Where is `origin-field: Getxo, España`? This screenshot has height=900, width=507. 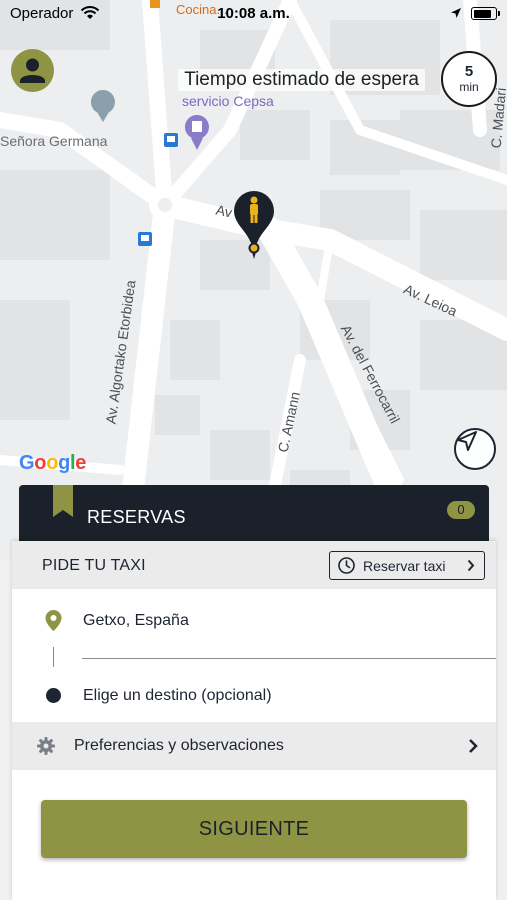
origin-field: Getxo, España is located at coordinates (254, 621).